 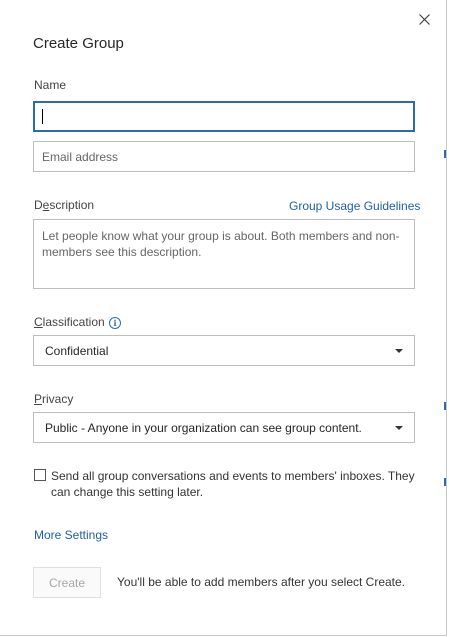 What do you see at coordinates (69, 322) in the screenshot?
I see `classification-label: Classification` at bounding box center [69, 322].